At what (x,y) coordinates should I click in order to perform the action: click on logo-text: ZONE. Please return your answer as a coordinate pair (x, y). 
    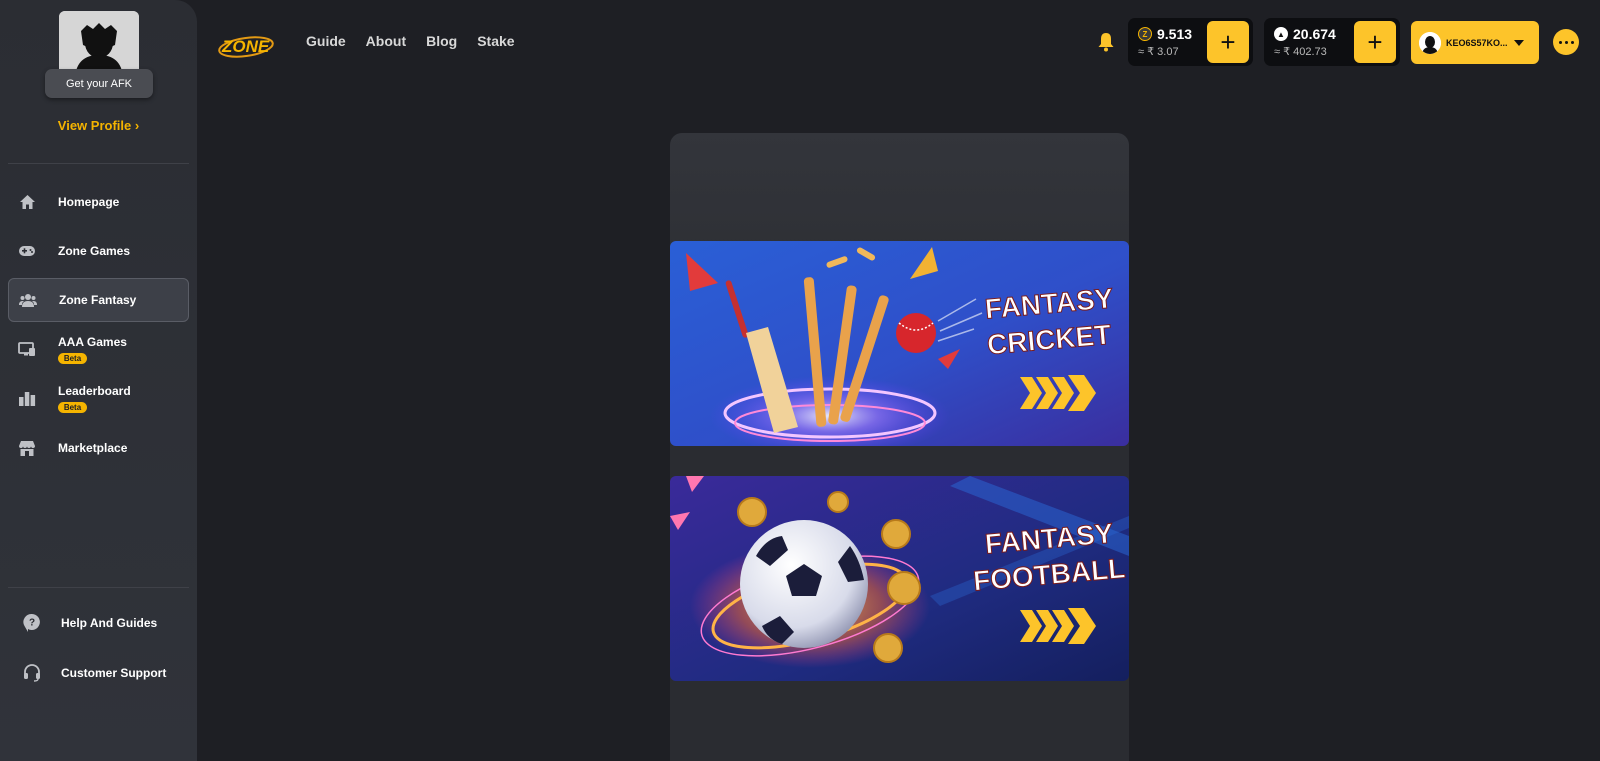
    Looking at the image, I should click on (245, 46).